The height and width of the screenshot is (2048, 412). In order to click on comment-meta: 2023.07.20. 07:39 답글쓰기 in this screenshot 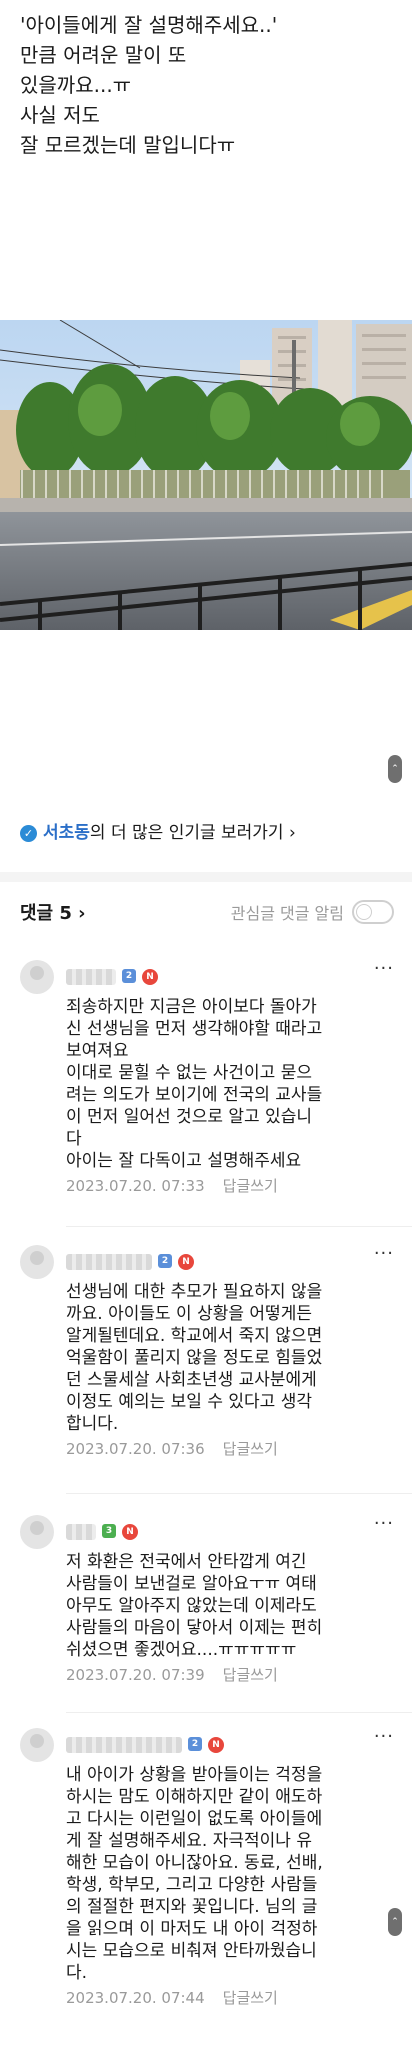, I will do `click(206, 1673)`.